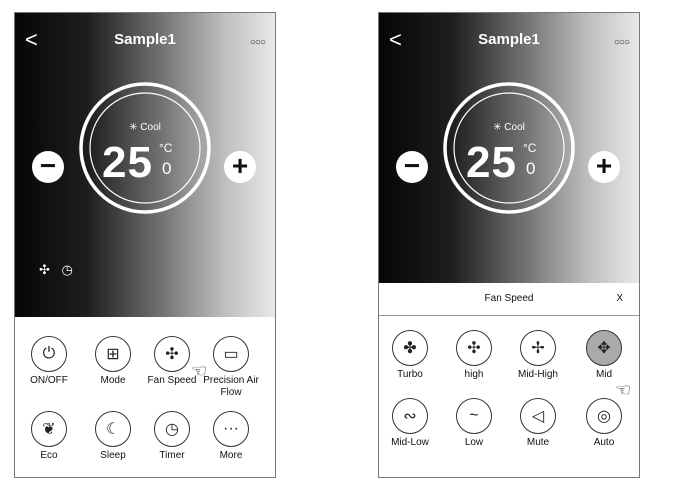 This screenshot has height=480, width=679. What do you see at coordinates (410, 348) in the screenshot?
I see `fan-turbo-icon: ✤` at bounding box center [410, 348].